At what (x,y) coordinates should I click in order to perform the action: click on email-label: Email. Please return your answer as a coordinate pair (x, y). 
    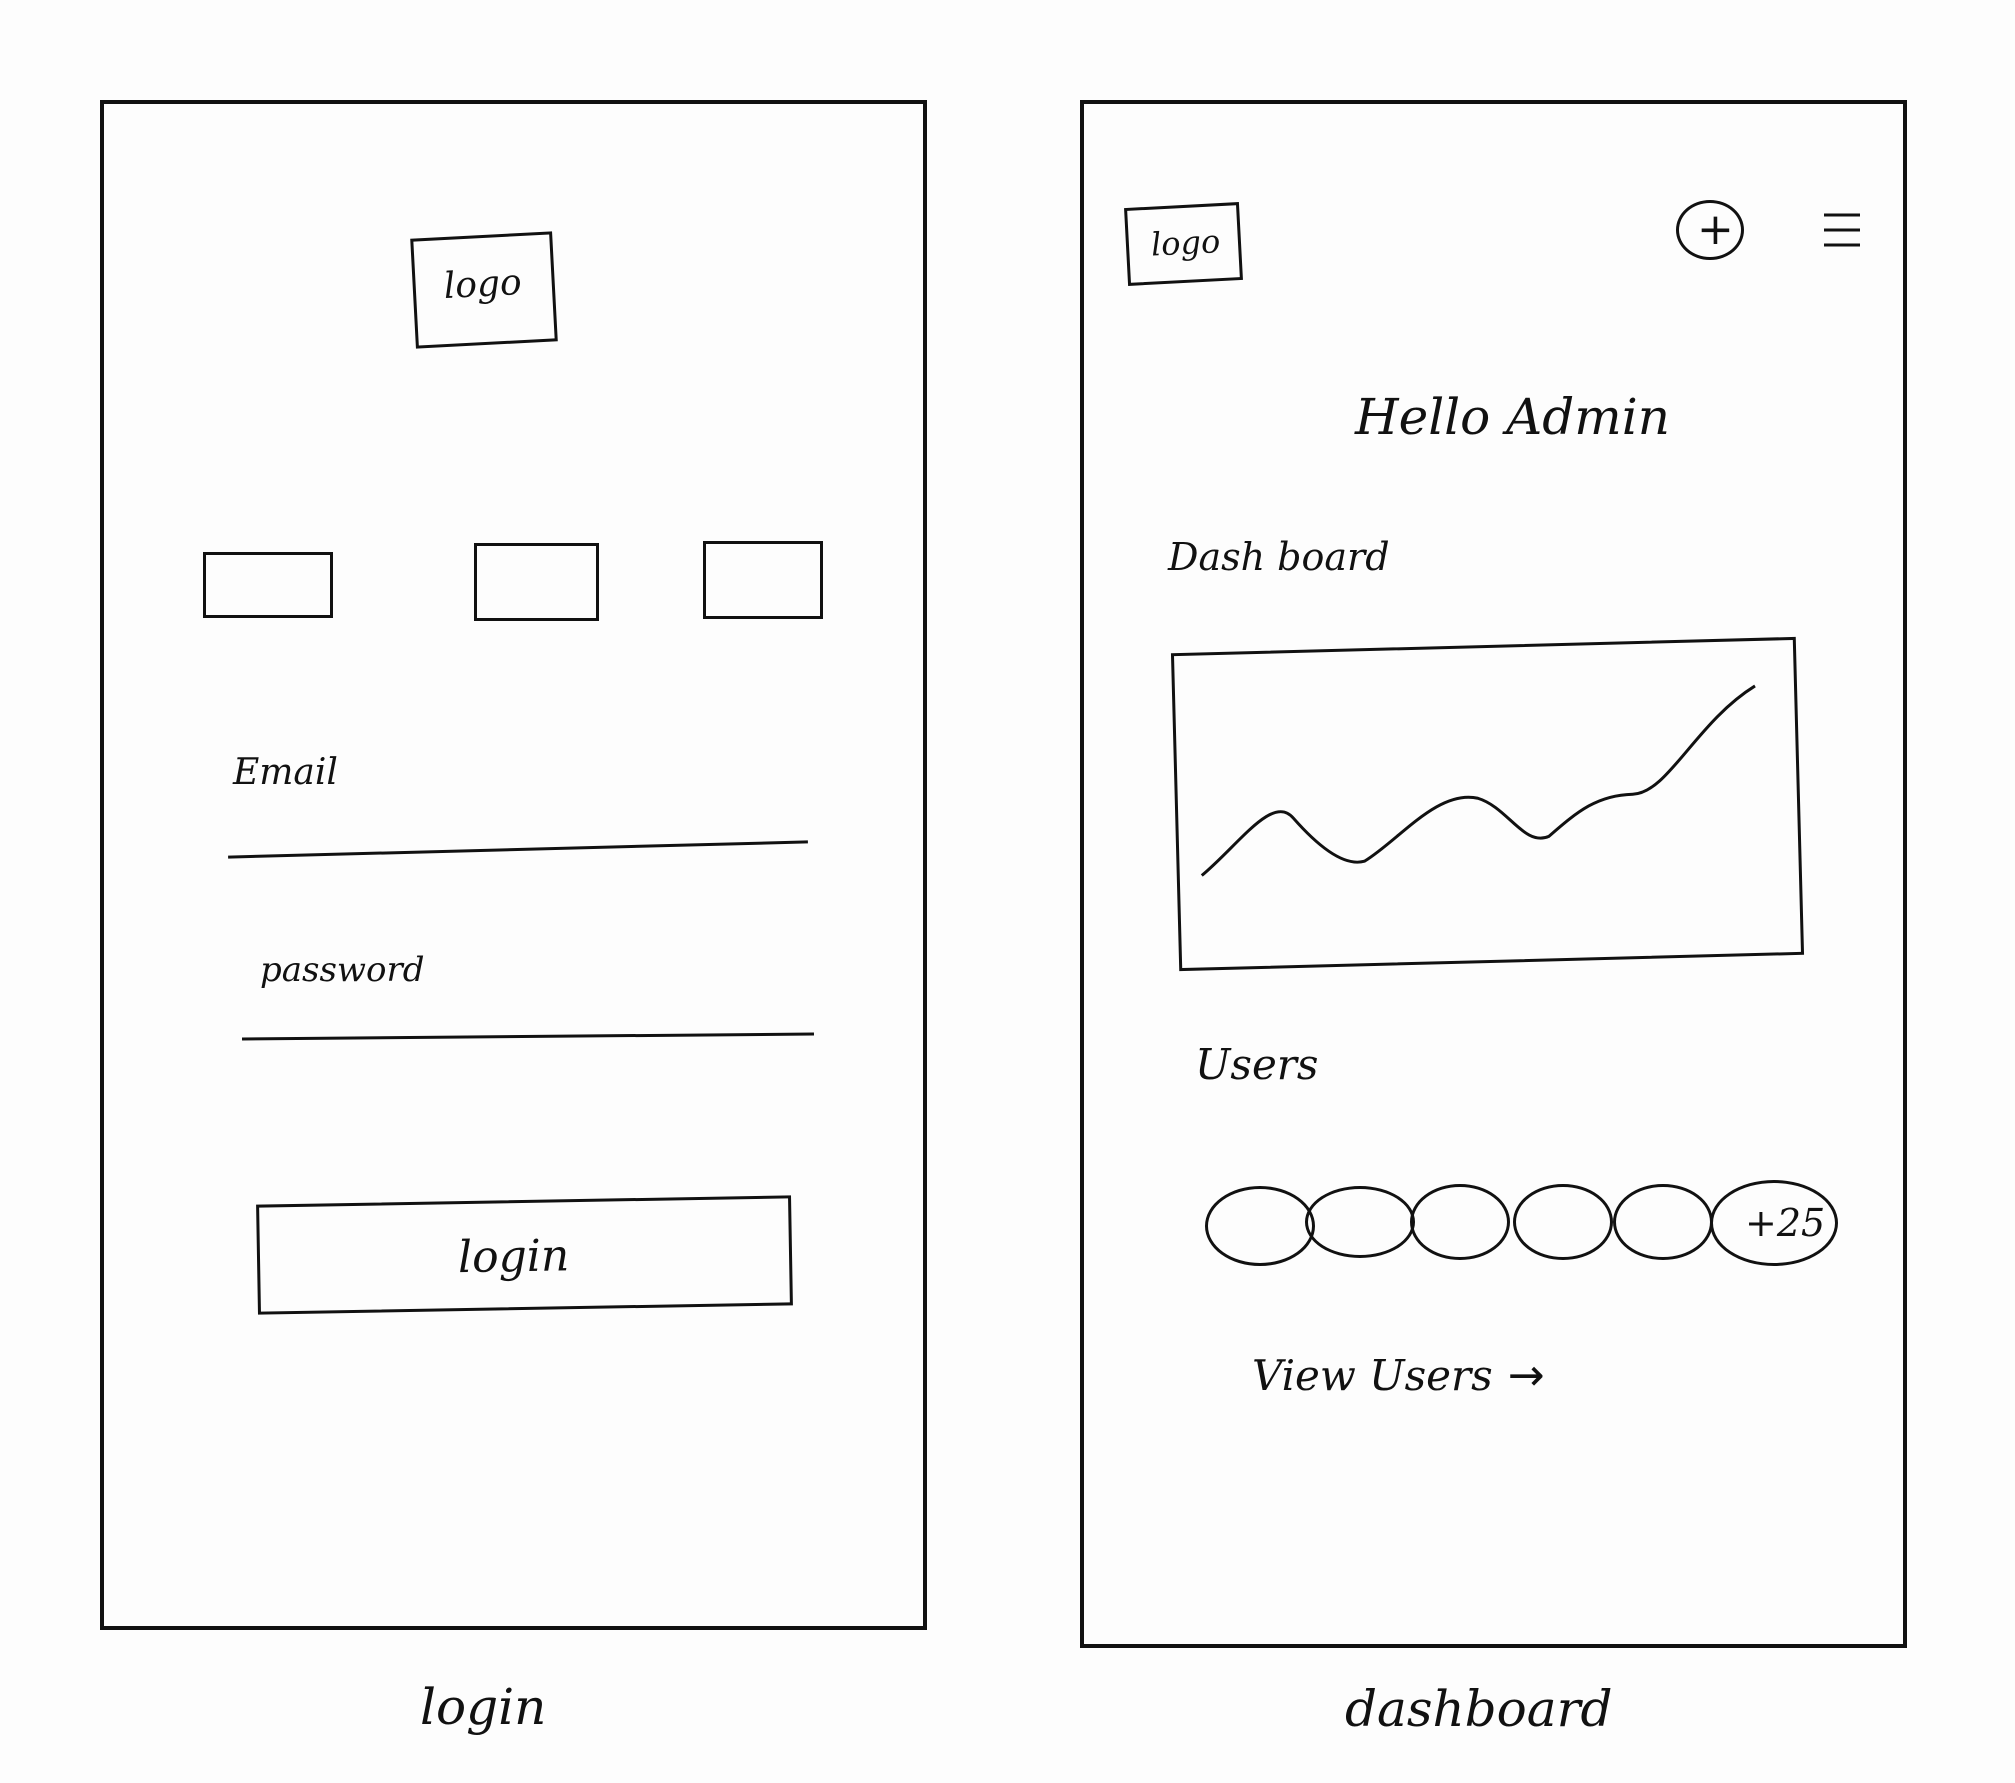
    Looking at the image, I should click on (285, 772).